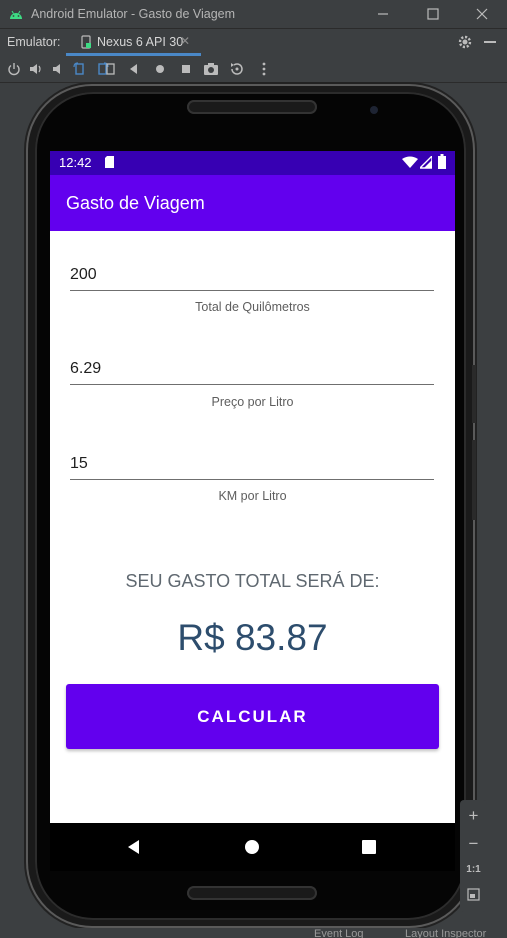 This screenshot has height=938, width=507. What do you see at coordinates (339, 933) in the screenshot?
I see `event-log-link: Event Log` at bounding box center [339, 933].